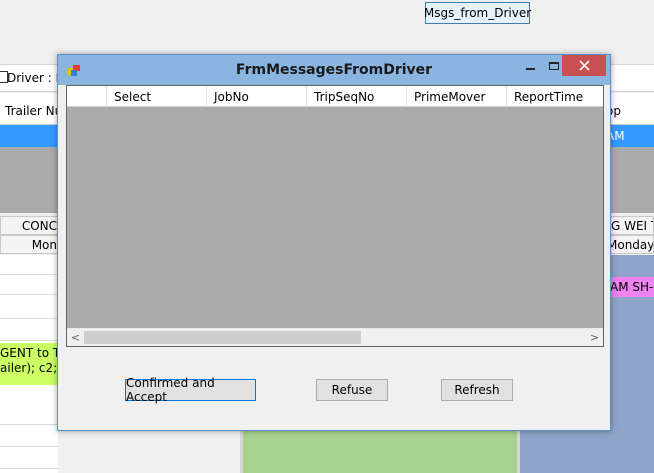  I want to click on green-cell-line: ailer); c2; 20, so click(29, 368).